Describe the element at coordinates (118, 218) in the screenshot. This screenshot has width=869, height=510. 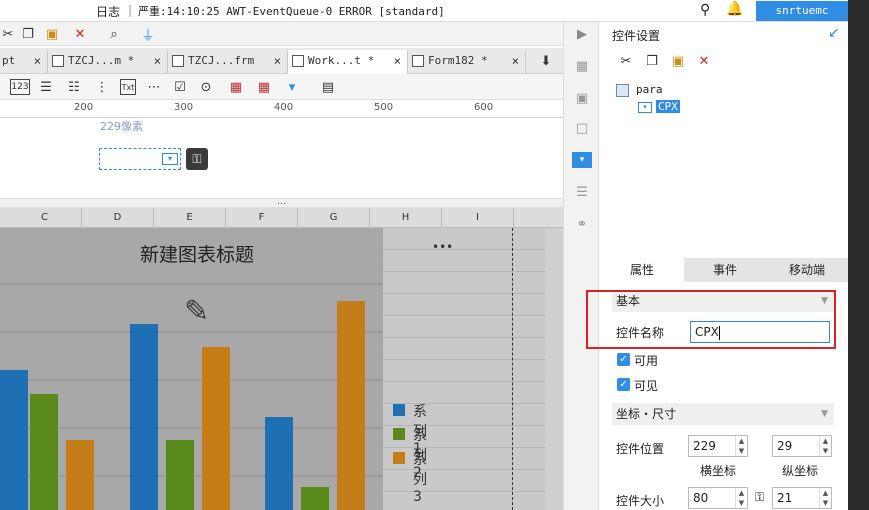
I see `column-header: D` at that location.